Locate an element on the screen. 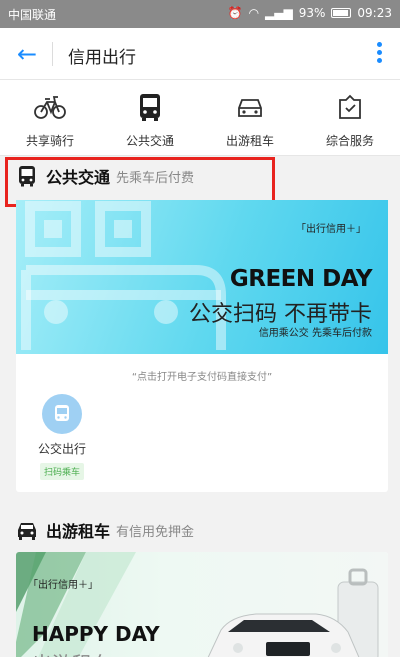  happy-day-banner: 出行信用＋ HAPPY DAY 出游租车 is located at coordinates (202, 604).